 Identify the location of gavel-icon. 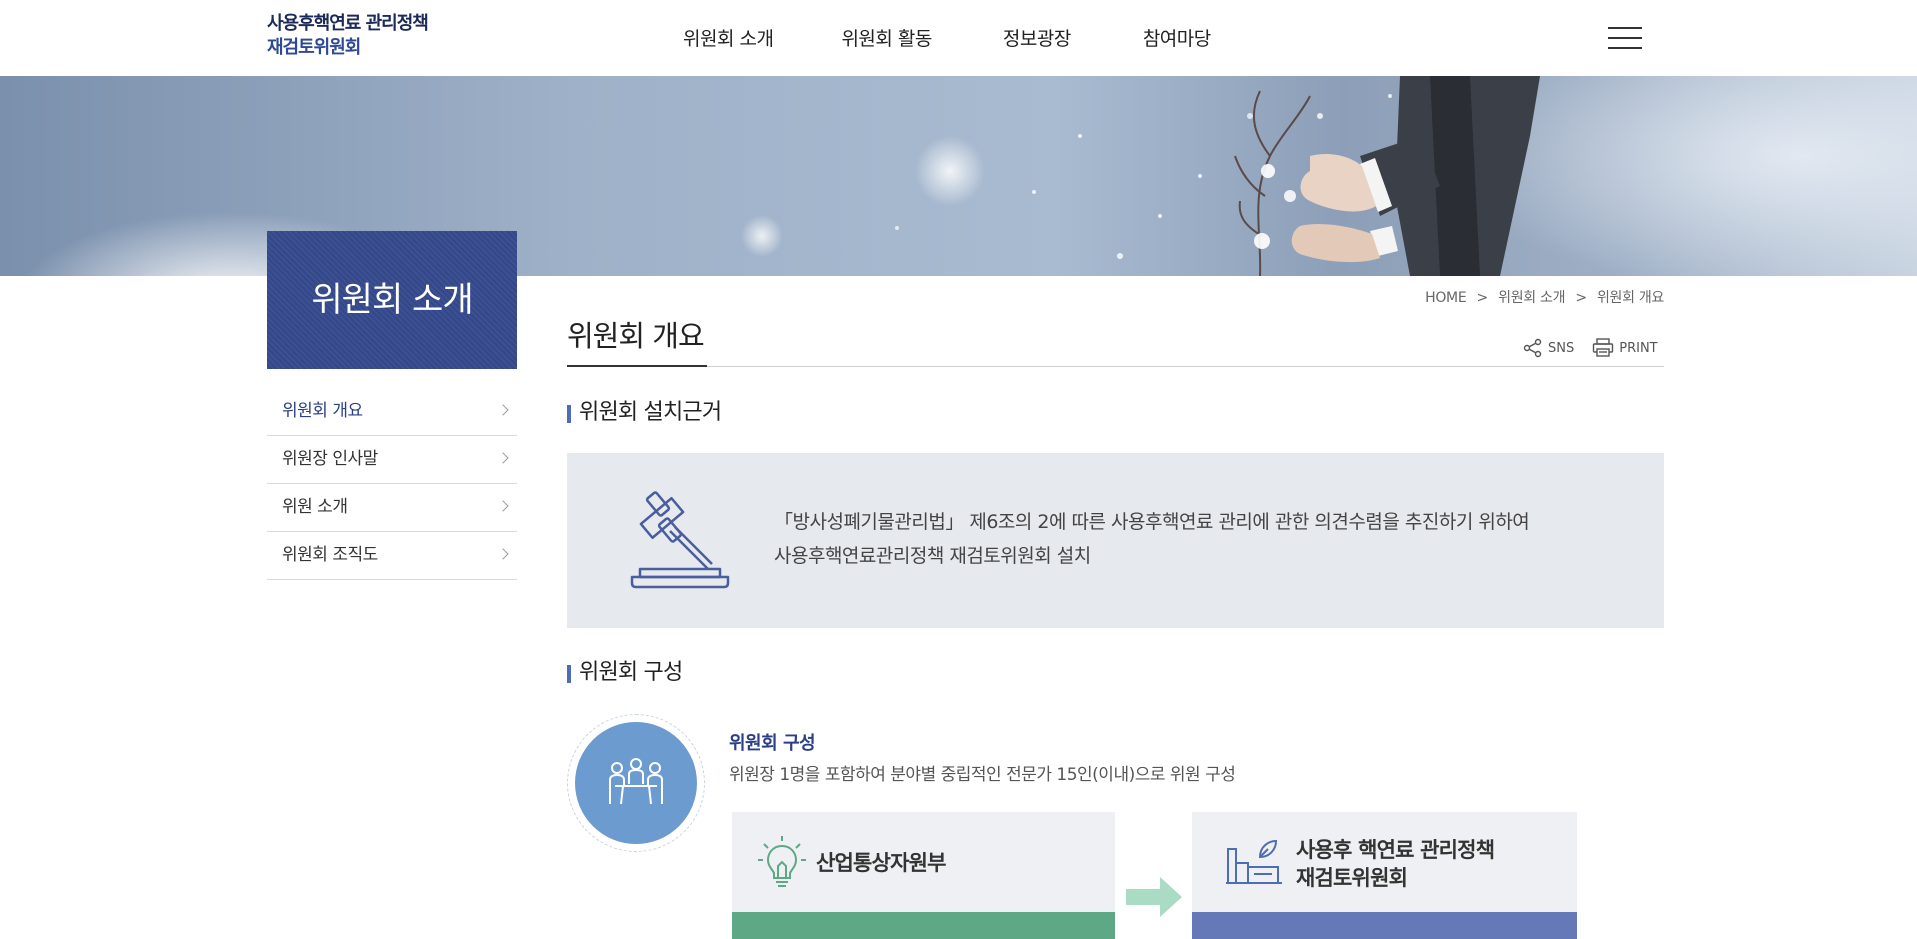
(680, 540).